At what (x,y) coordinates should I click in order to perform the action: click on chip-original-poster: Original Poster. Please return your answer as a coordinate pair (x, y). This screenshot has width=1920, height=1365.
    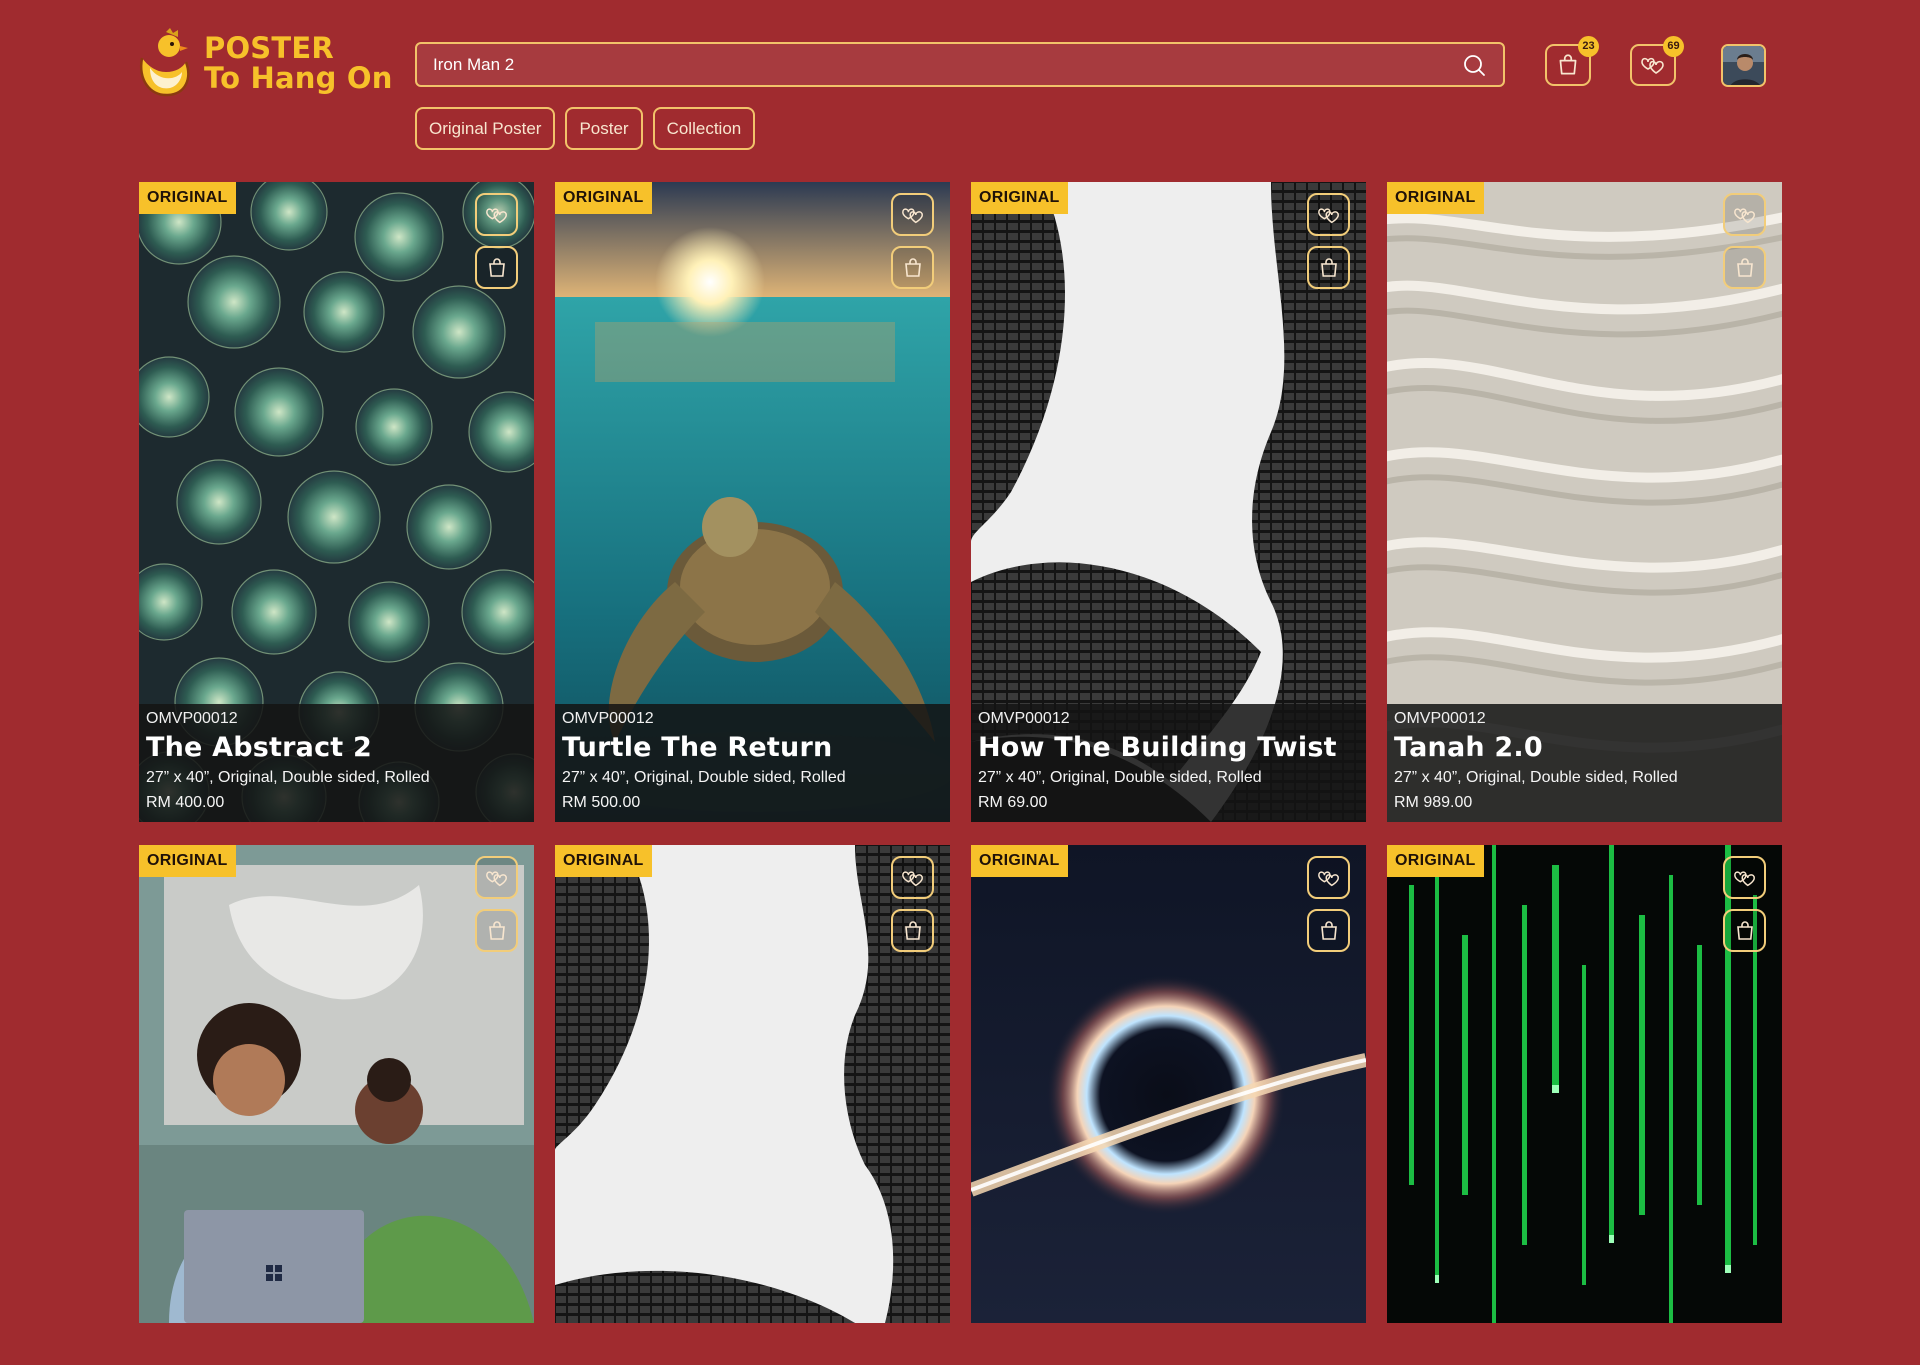
    Looking at the image, I should click on (485, 128).